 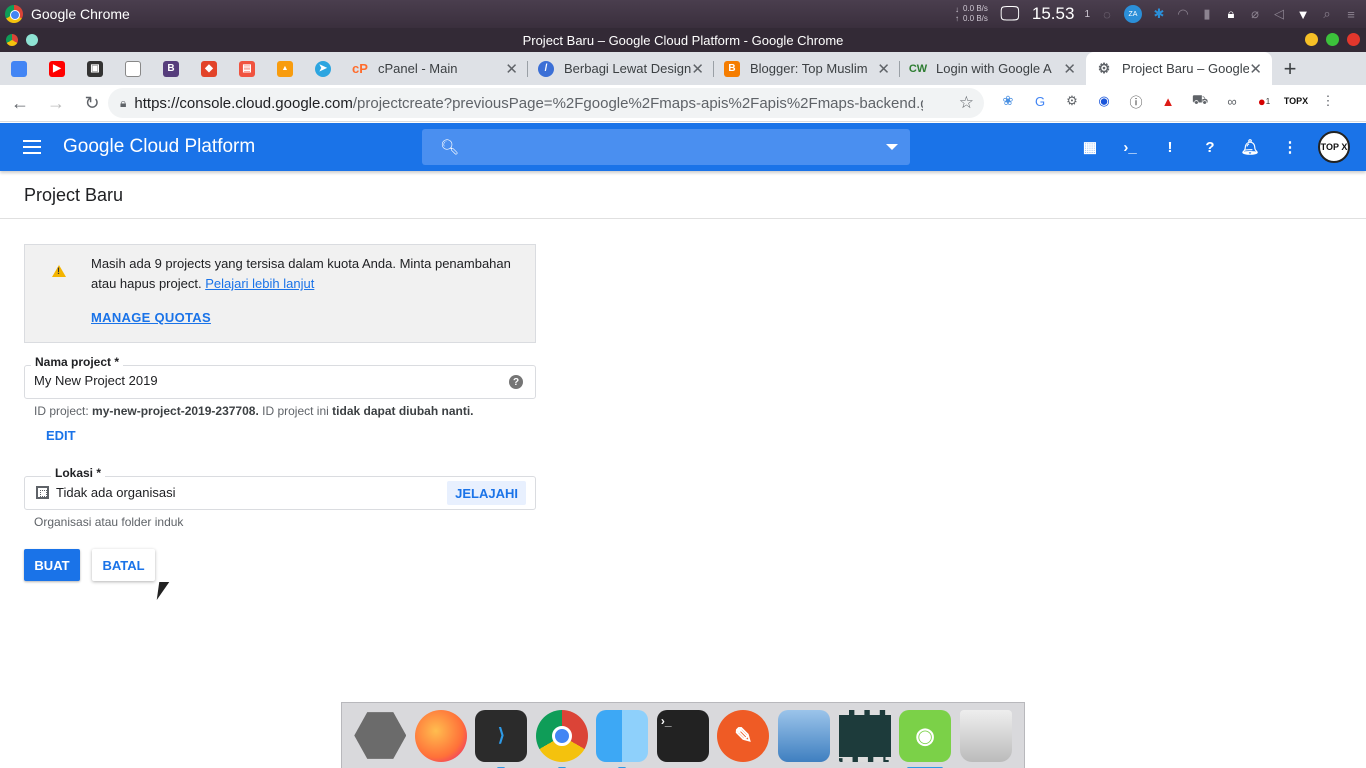 What do you see at coordinates (1170, 147) in the screenshot?
I see `feedback-icon: !` at bounding box center [1170, 147].